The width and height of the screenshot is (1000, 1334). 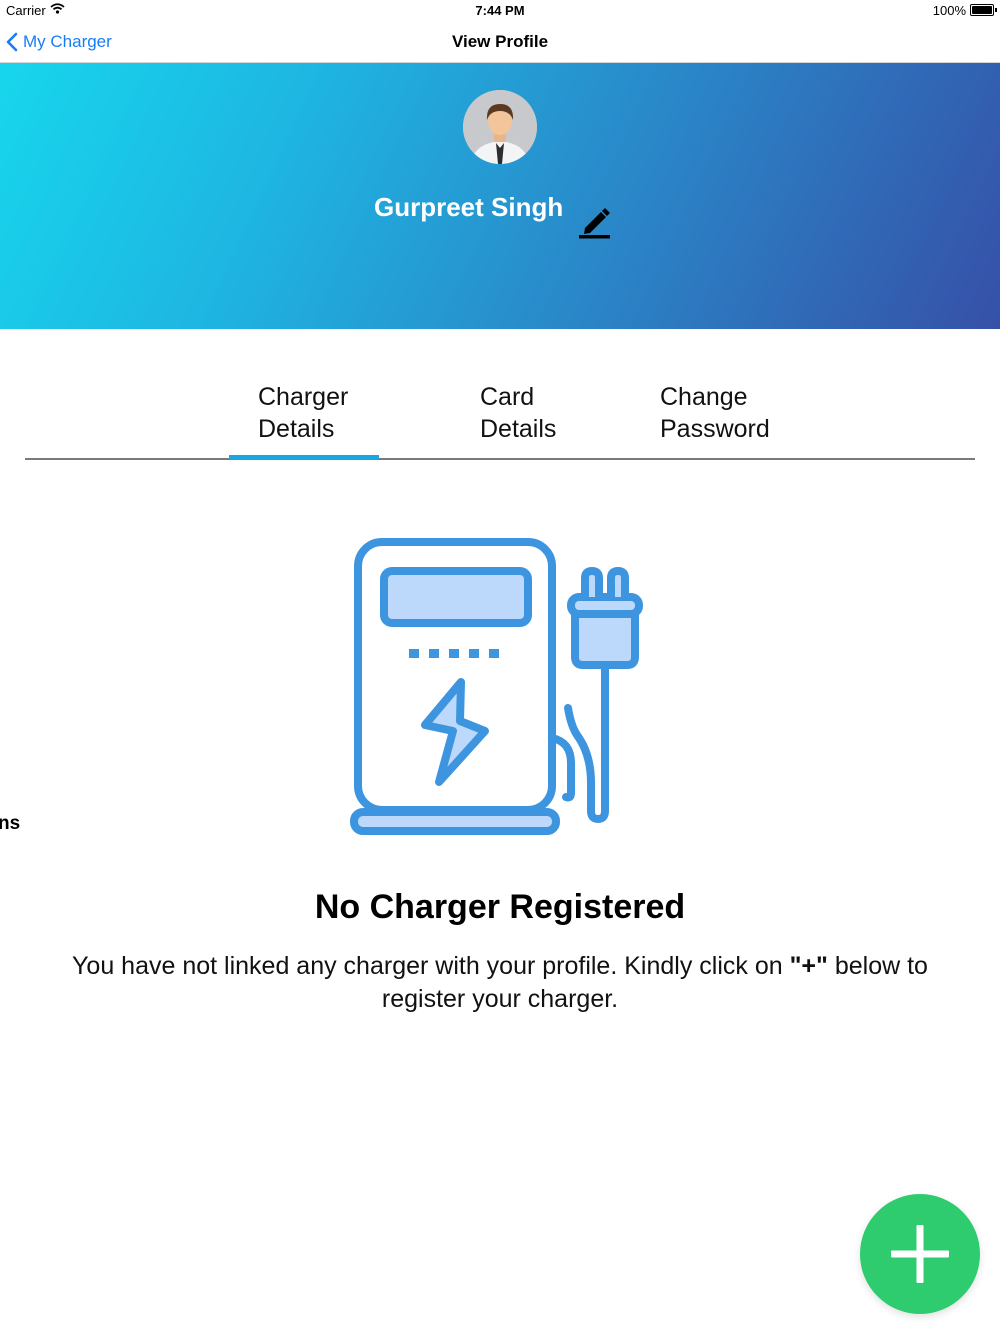 I want to click on plus-icon, so click(x=920, y=1254).